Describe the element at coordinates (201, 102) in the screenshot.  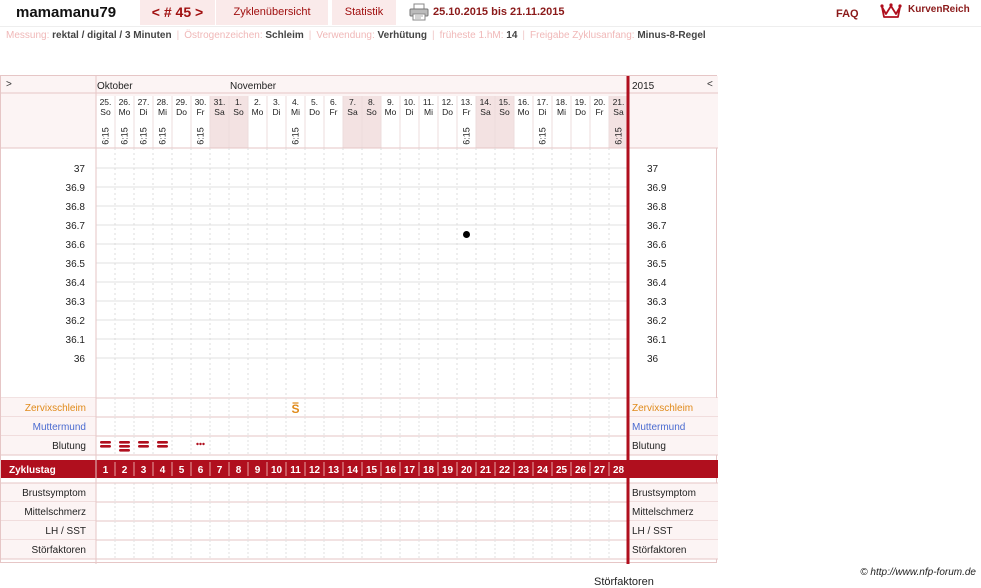
I see `day-date: 30.` at that location.